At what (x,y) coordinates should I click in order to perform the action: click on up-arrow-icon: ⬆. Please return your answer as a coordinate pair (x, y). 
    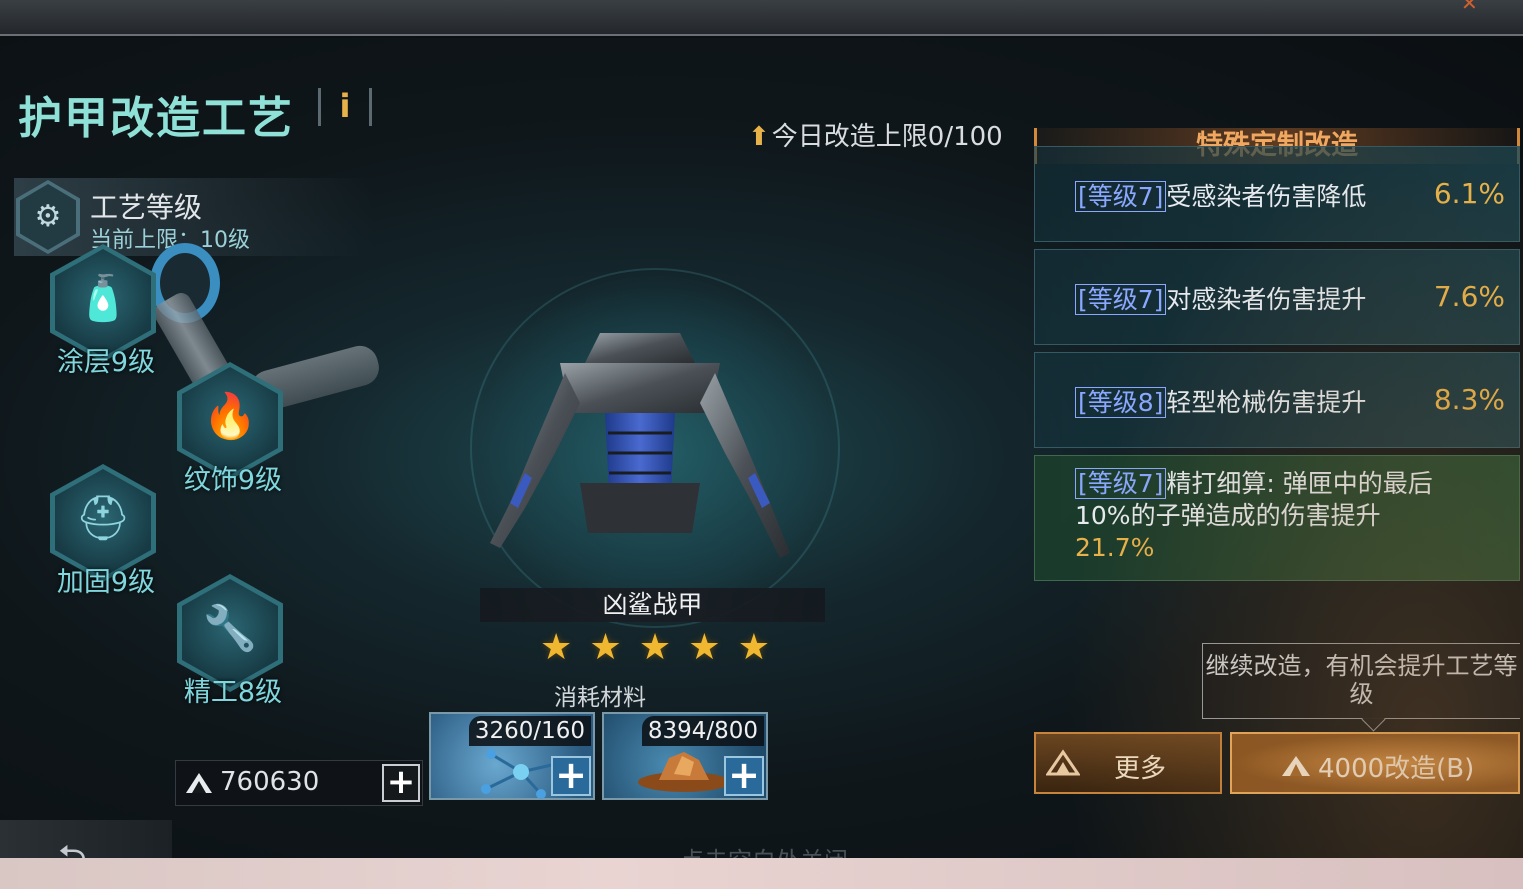
    Looking at the image, I should click on (759, 137).